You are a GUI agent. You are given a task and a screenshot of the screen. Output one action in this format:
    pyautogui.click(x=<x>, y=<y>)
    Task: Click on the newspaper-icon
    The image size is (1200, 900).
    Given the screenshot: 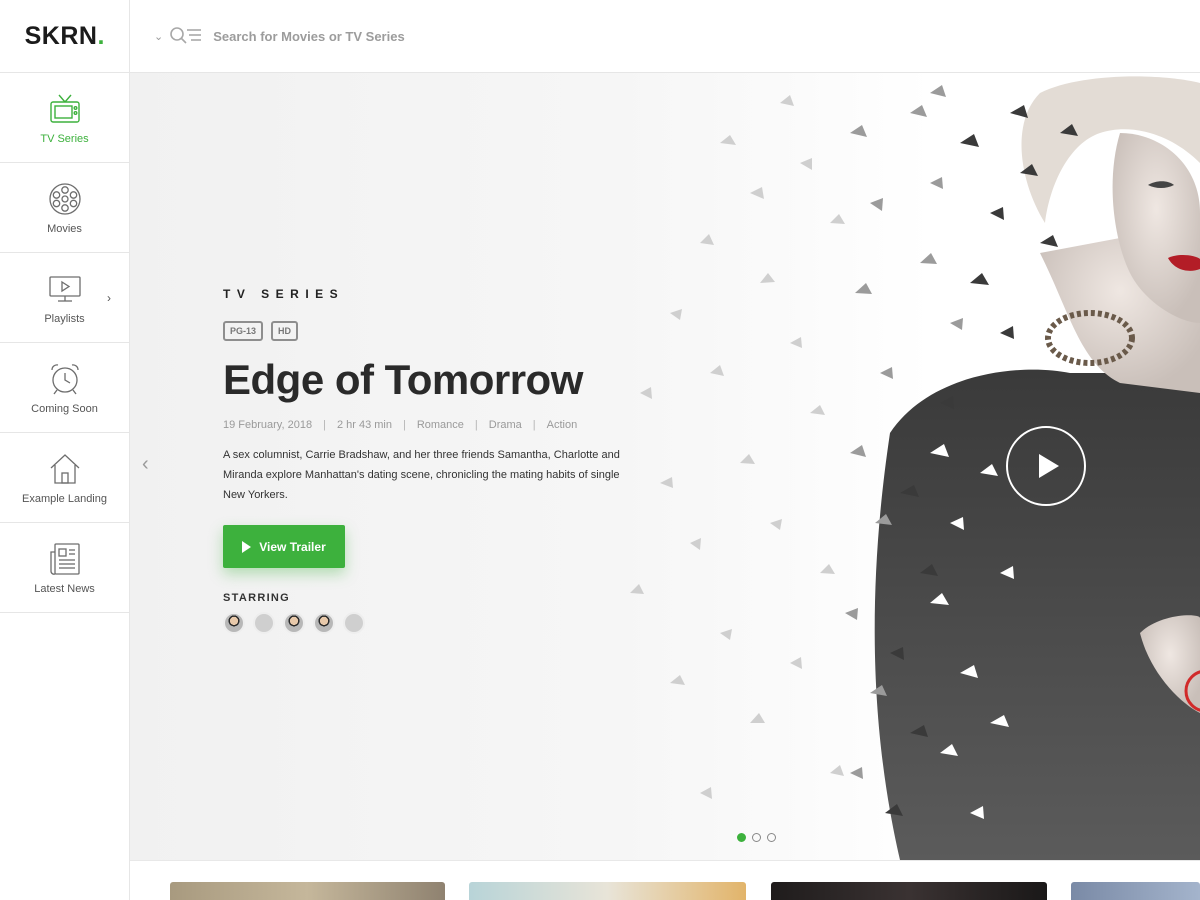 What is the action you would take?
    pyautogui.click(x=65, y=559)
    